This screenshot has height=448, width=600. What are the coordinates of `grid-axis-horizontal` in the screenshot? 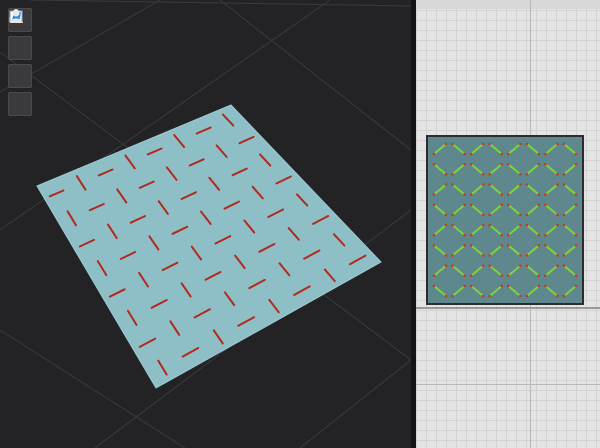 It's located at (508, 384).